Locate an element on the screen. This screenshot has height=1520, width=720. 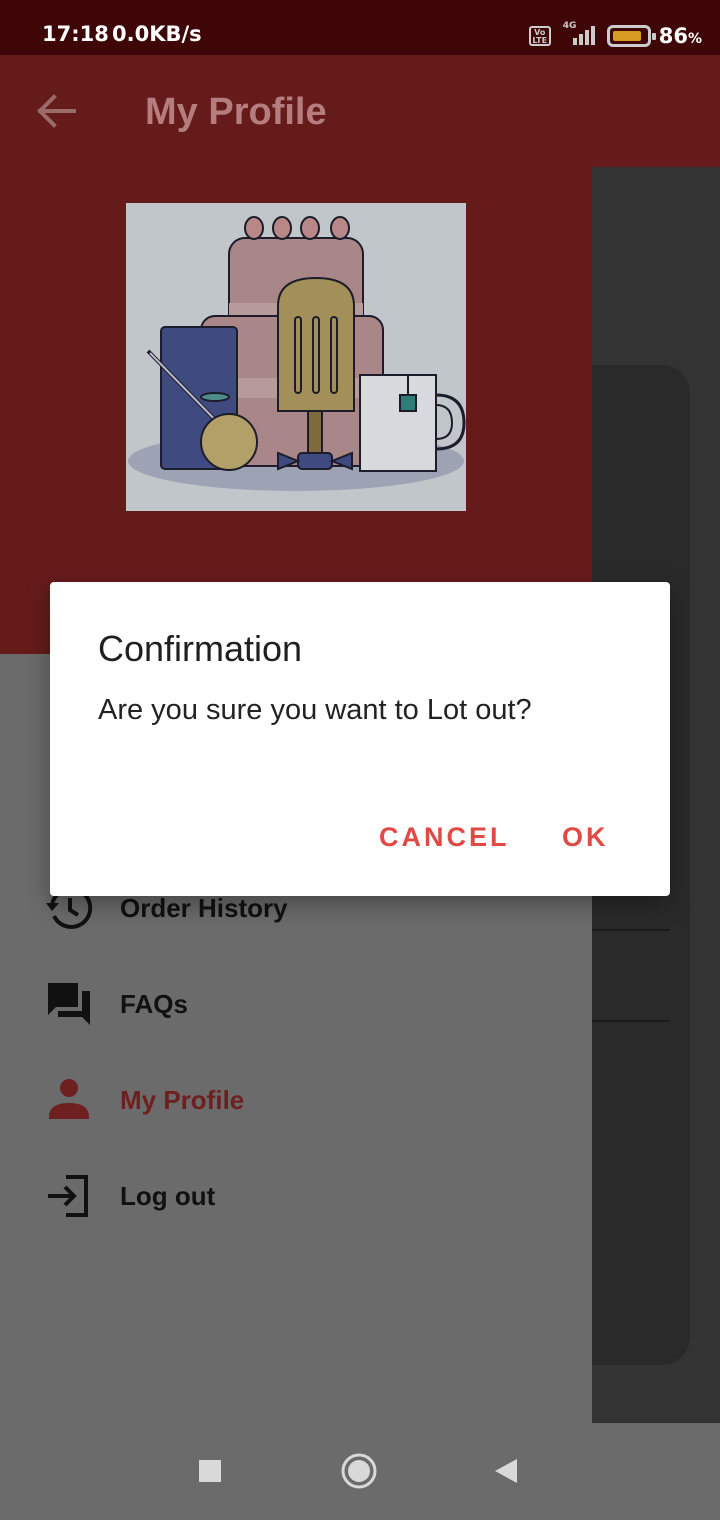
drawer-item-my-profile: My Profile is located at coordinates (296, 1103).